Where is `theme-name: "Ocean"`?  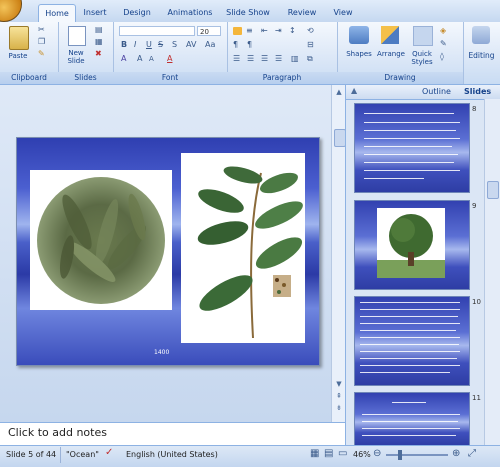 theme-name: "Ocean" is located at coordinates (82, 454).